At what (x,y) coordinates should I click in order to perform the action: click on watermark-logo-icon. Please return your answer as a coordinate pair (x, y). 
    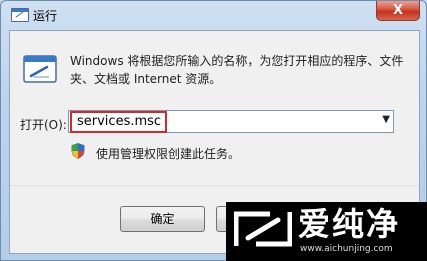
    Looking at the image, I should click on (263, 229).